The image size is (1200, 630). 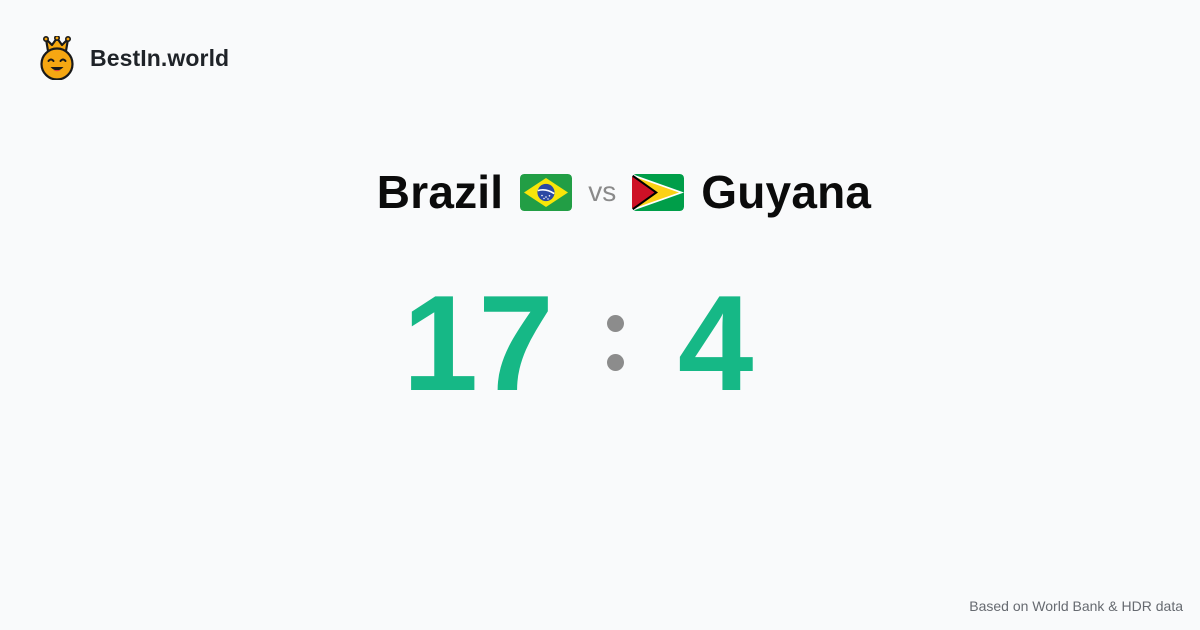 I want to click on score-separator, so click(x=616, y=343).